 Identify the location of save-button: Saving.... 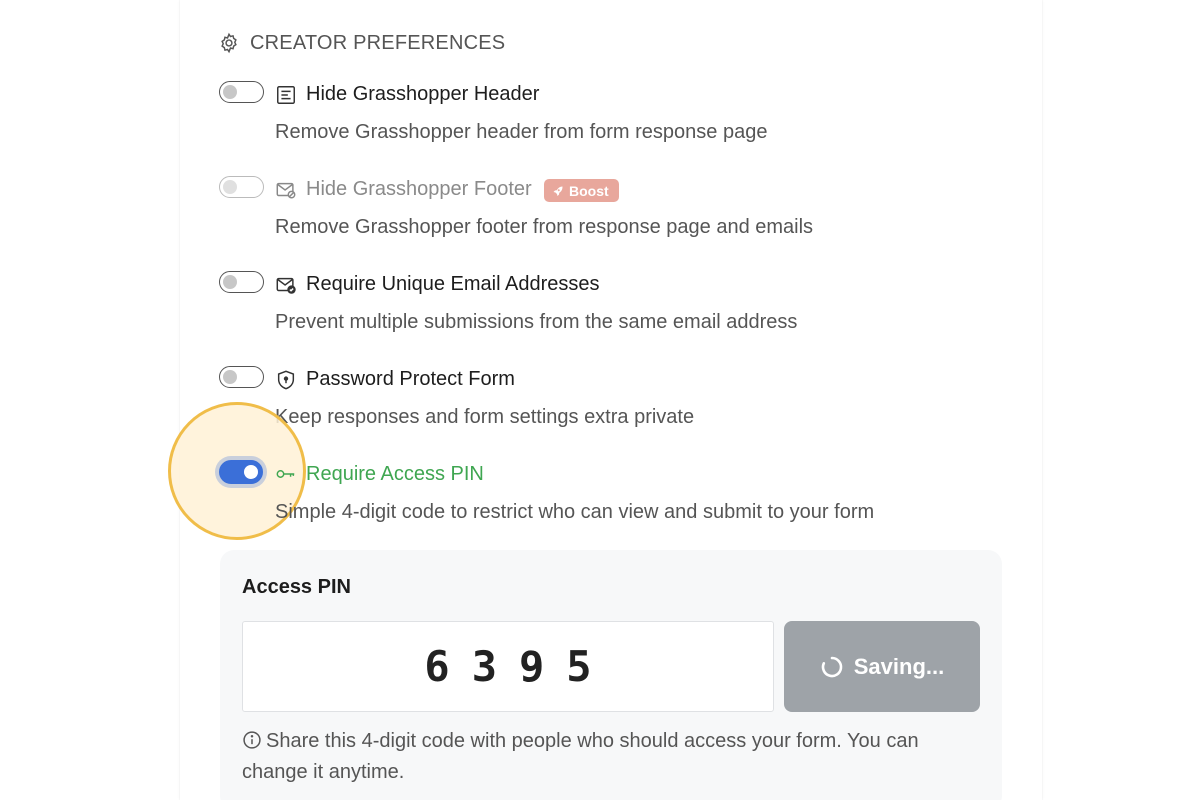
(882, 666).